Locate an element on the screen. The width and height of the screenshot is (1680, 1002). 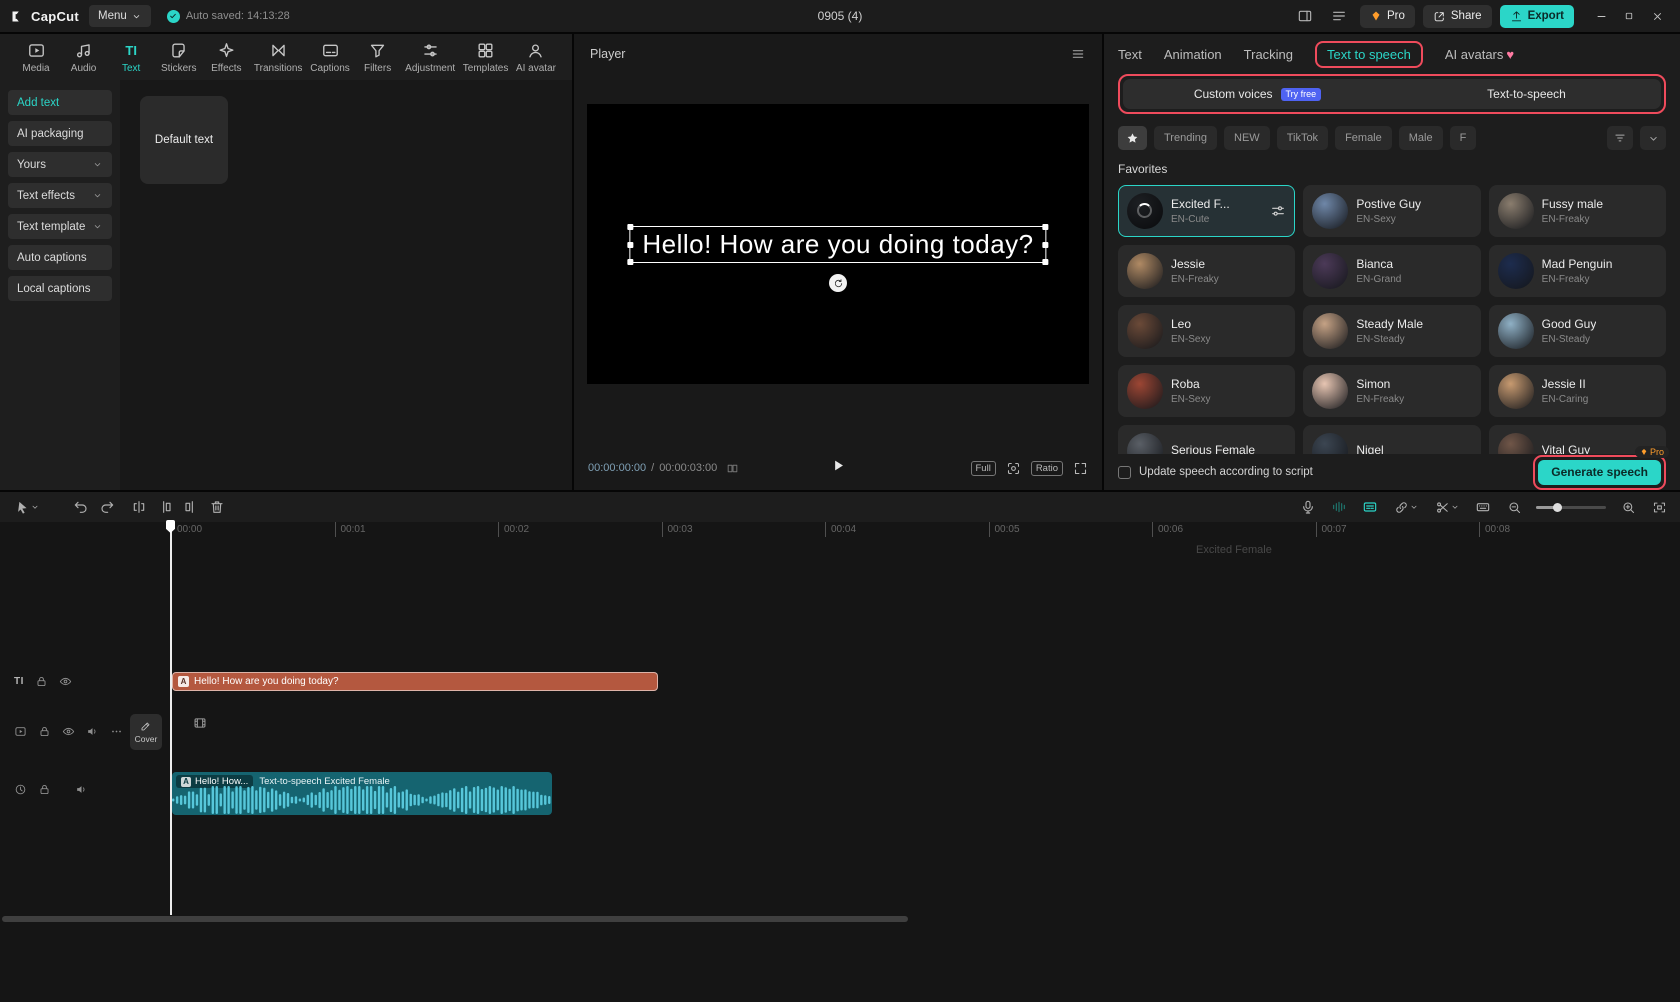
favorites-filter-chip is located at coordinates (1132, 138).